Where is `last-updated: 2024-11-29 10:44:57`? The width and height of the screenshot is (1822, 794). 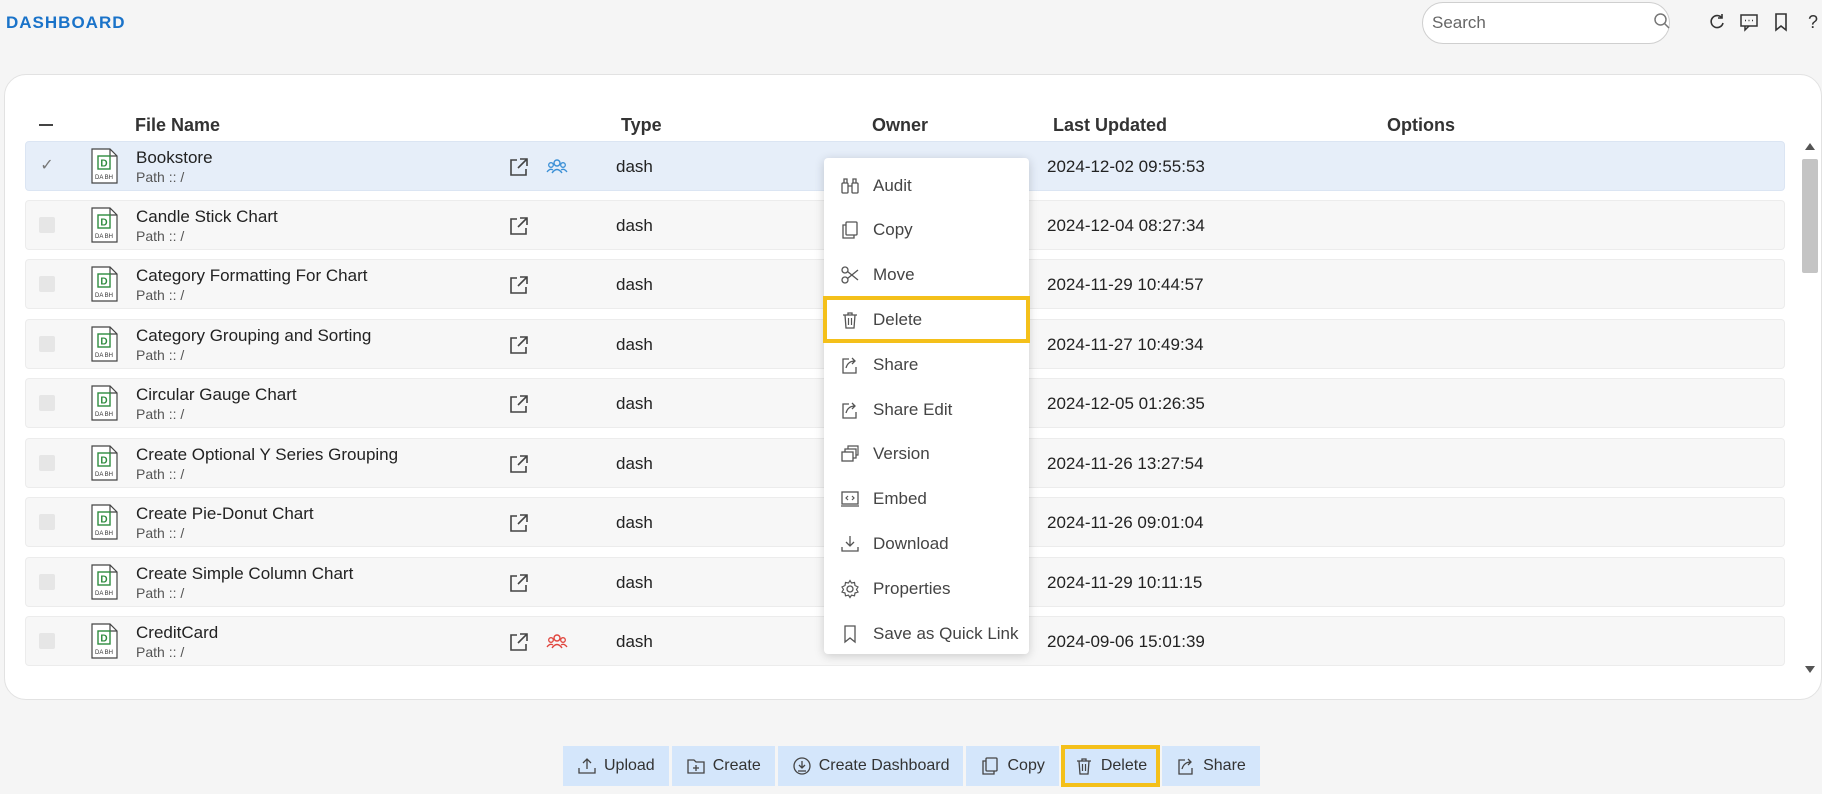 last-updated: 2024-11-29 10:44:57 is located at coordinates (1125, 284).